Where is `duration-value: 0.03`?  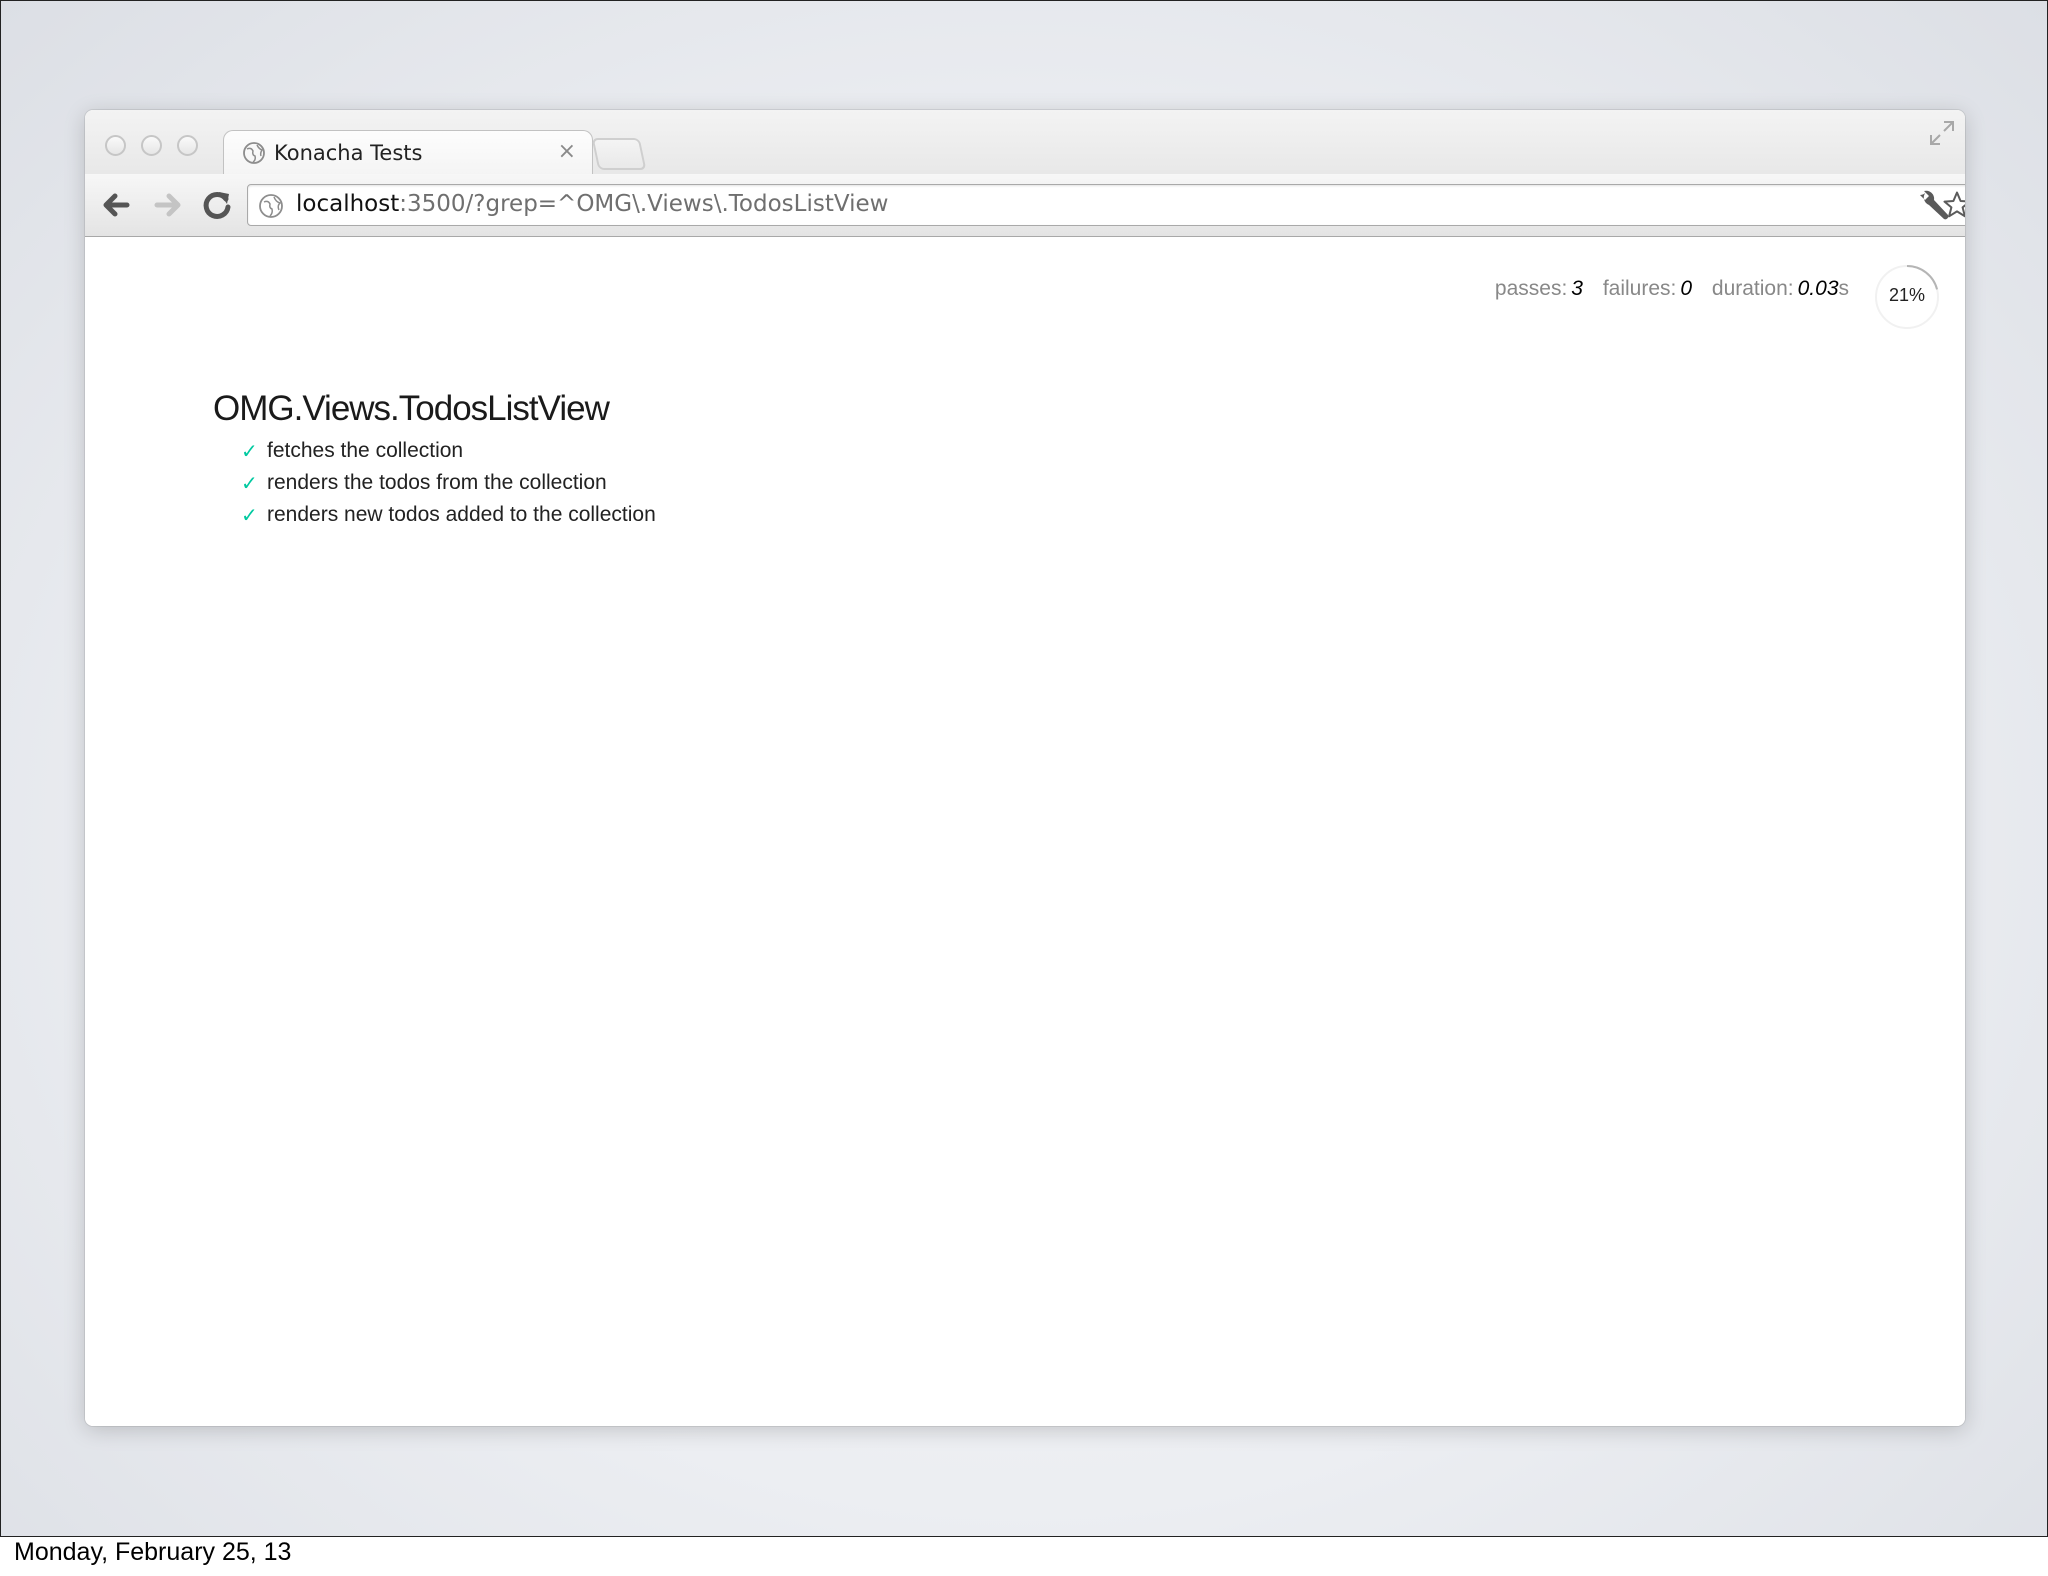
duration-value: 0.03 is located at coordinates (1818, 288).